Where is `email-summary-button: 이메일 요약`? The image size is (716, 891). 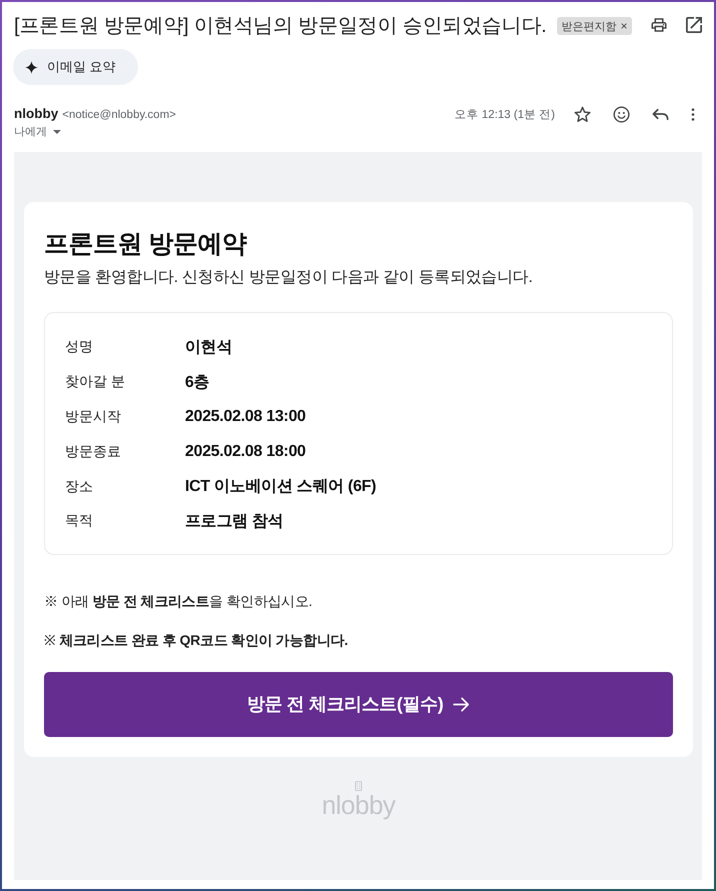 email-summary-button: 이메일 요약 is located at coordinates (75, 67).